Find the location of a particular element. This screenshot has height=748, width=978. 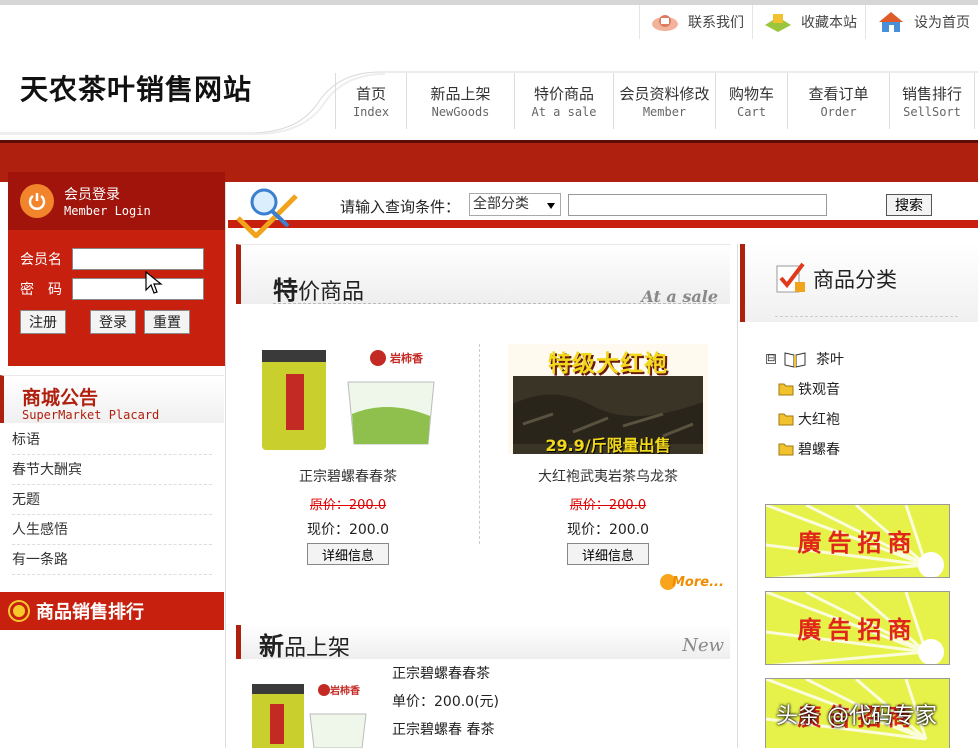

login-title: 会员登录 is located at coordinates (92, 195).